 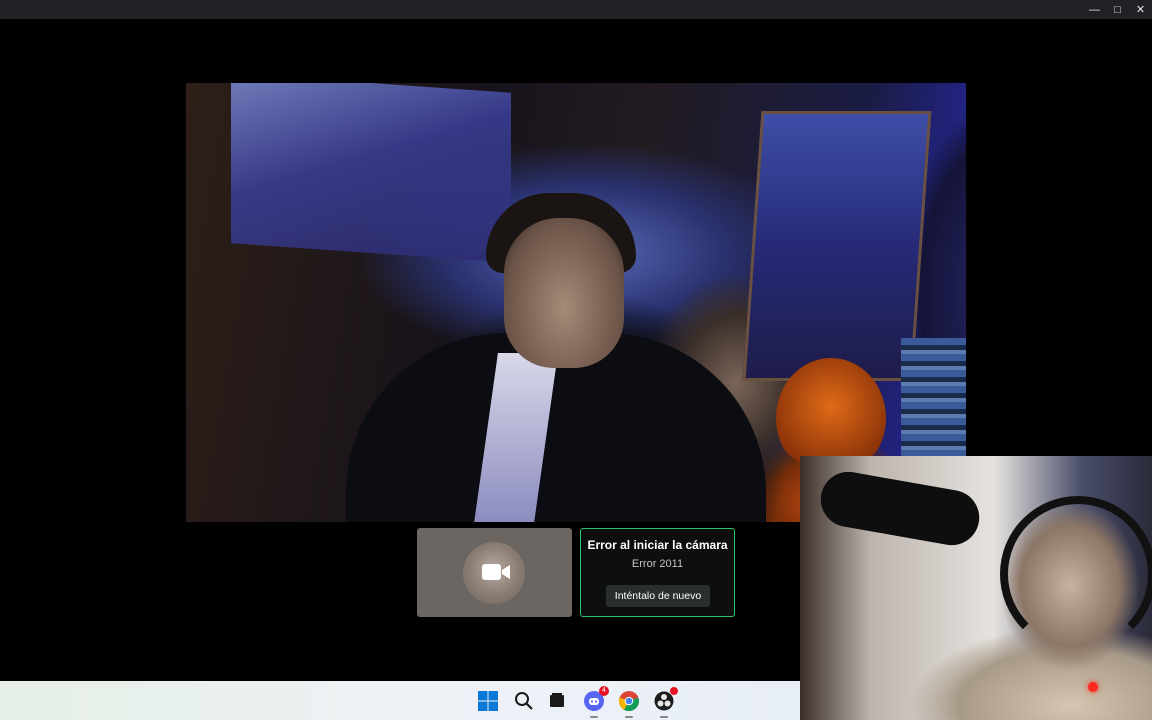 I want to click on task-view-icon, so click(x=557, y=700).